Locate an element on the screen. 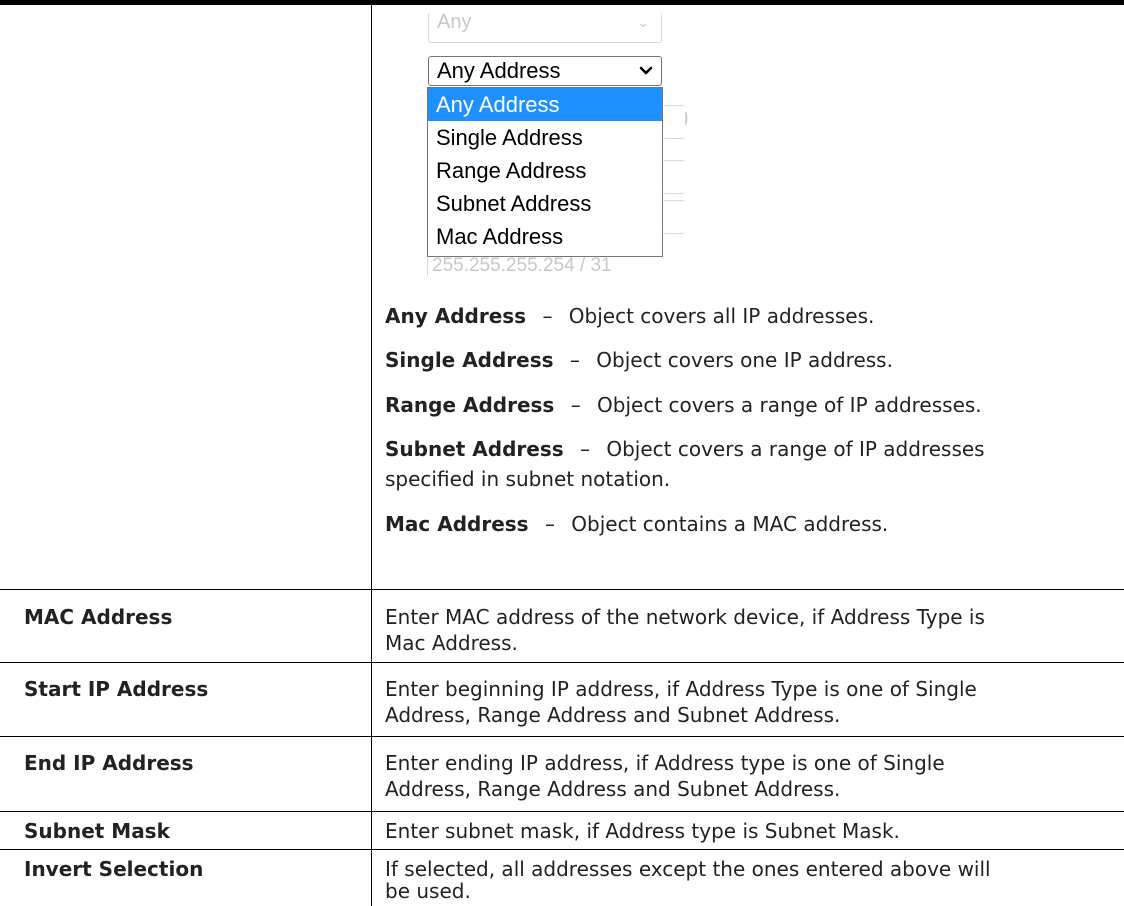 This screenshot has height=906, width=1124. row-label-subnet-mask: Subnet Mask is located at coordinates (97, 831).